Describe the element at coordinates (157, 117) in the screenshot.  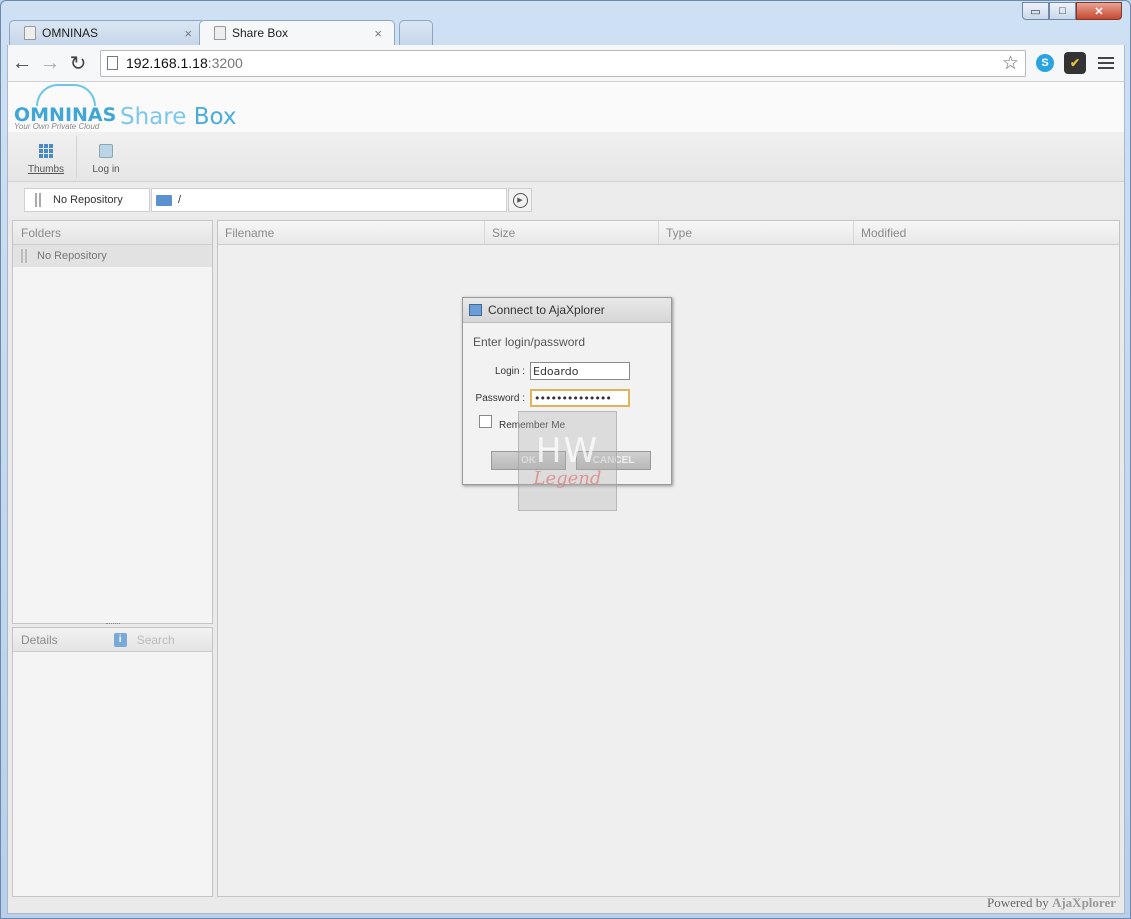
I see `app-title-part1: Share` at that location.